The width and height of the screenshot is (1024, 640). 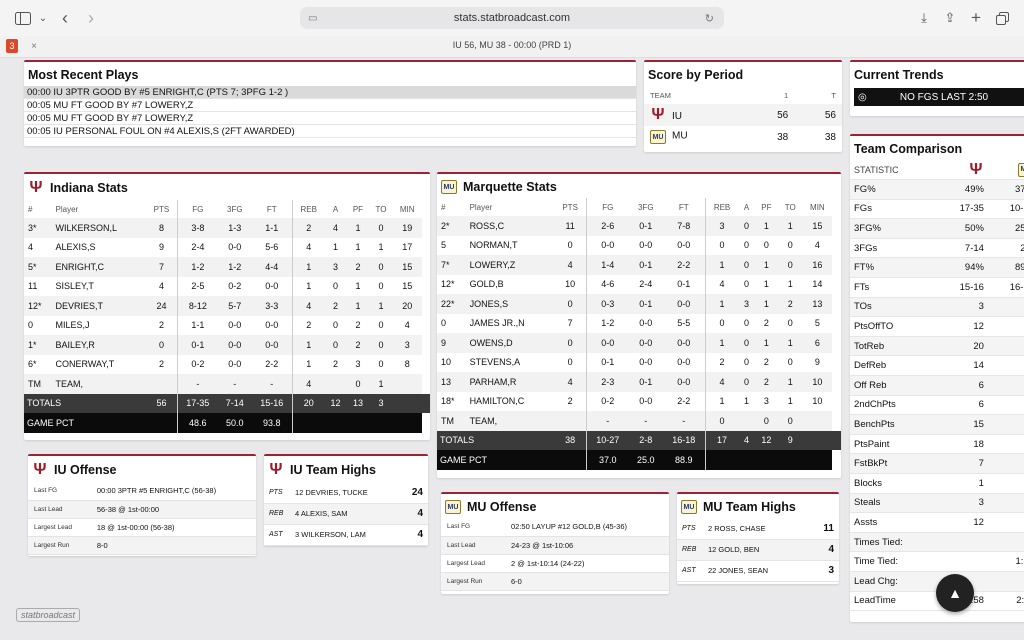 I want to click on player-row: 3* WILKERSON,L 8 3-8 1-3 1-1 2 4 1 0 19, so click(x=227, y=228).